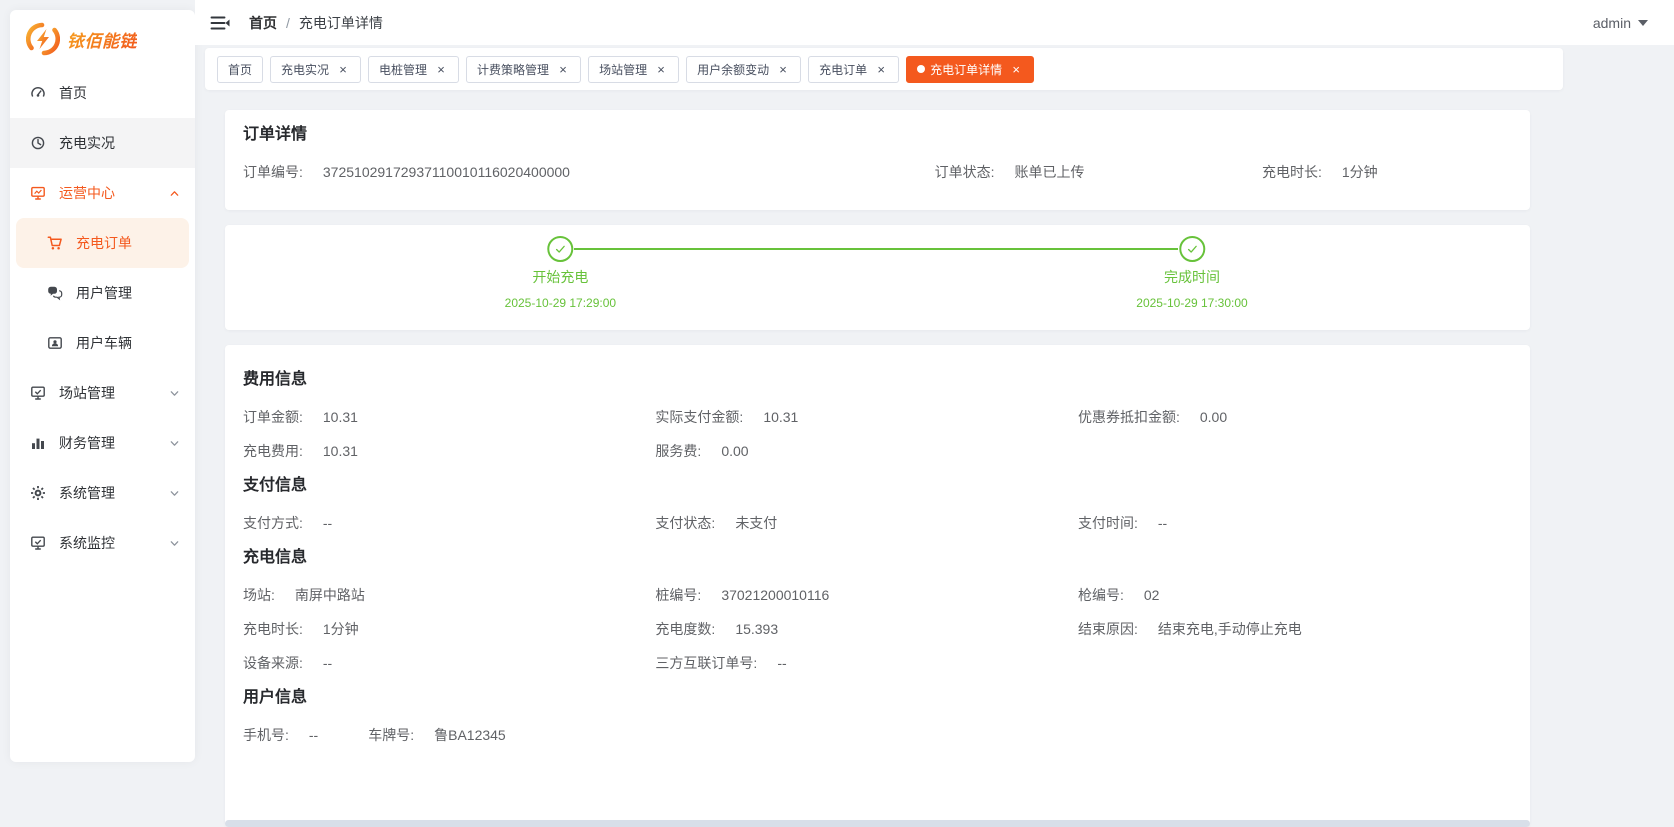  What do you see at coordinates (38, 443) in the screenshot?
I see `bar-chart-icon` at bounding box center [38, 443].